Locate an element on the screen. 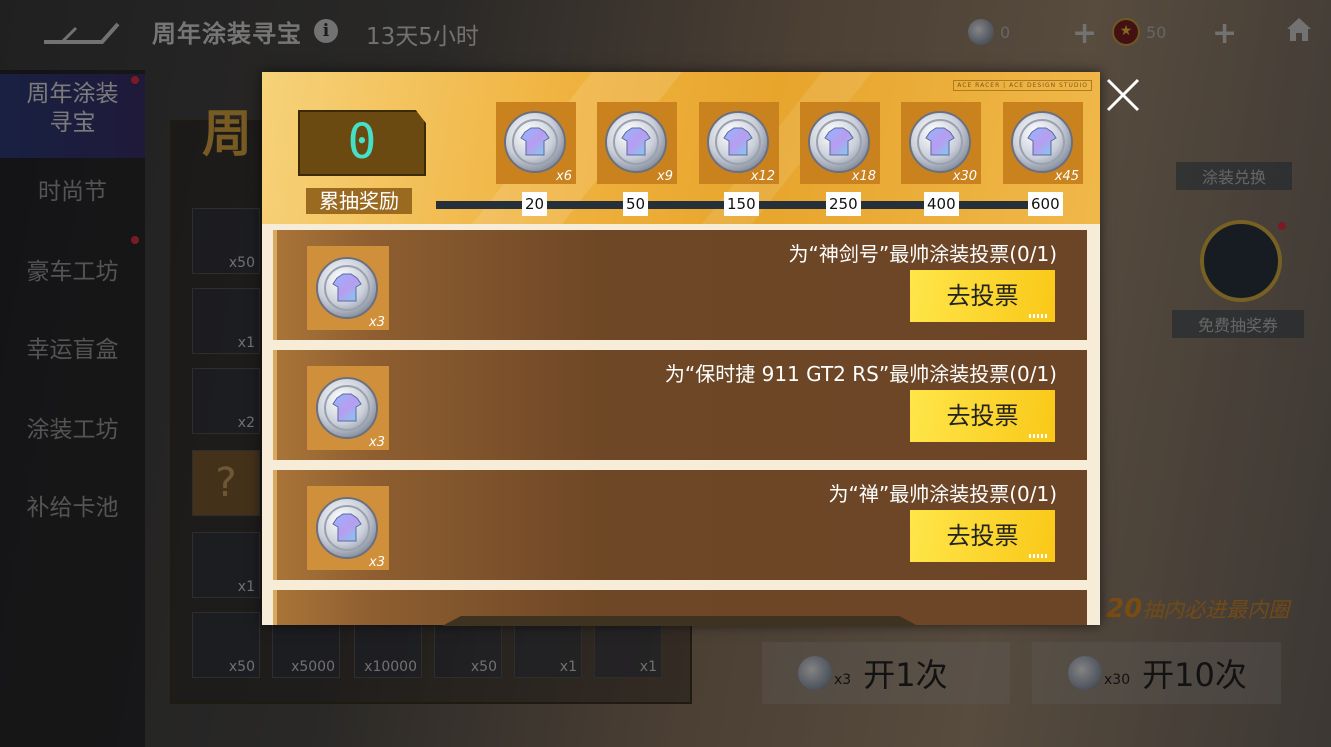 The width and height of the screenshot is (1331, 747). reward-quantity: x18 is located at coordinates (863, 176).